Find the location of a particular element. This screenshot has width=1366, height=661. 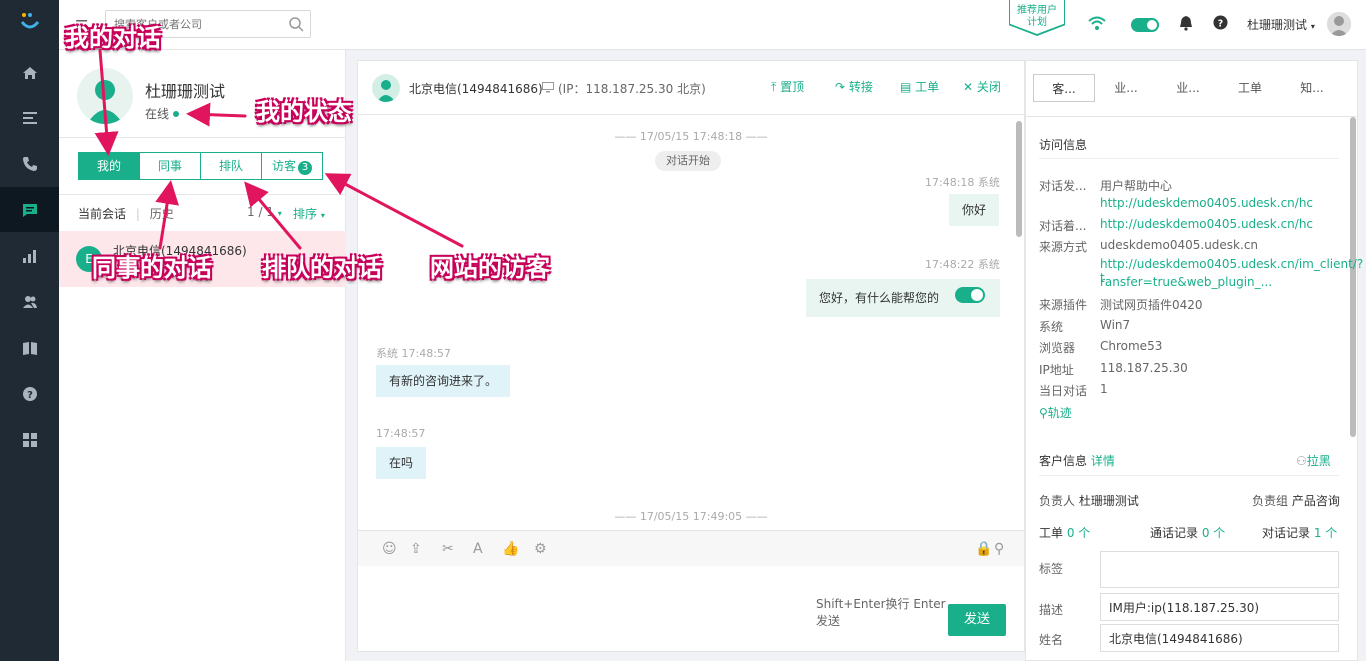

font-icon: A is located at coordinates (478, 549).